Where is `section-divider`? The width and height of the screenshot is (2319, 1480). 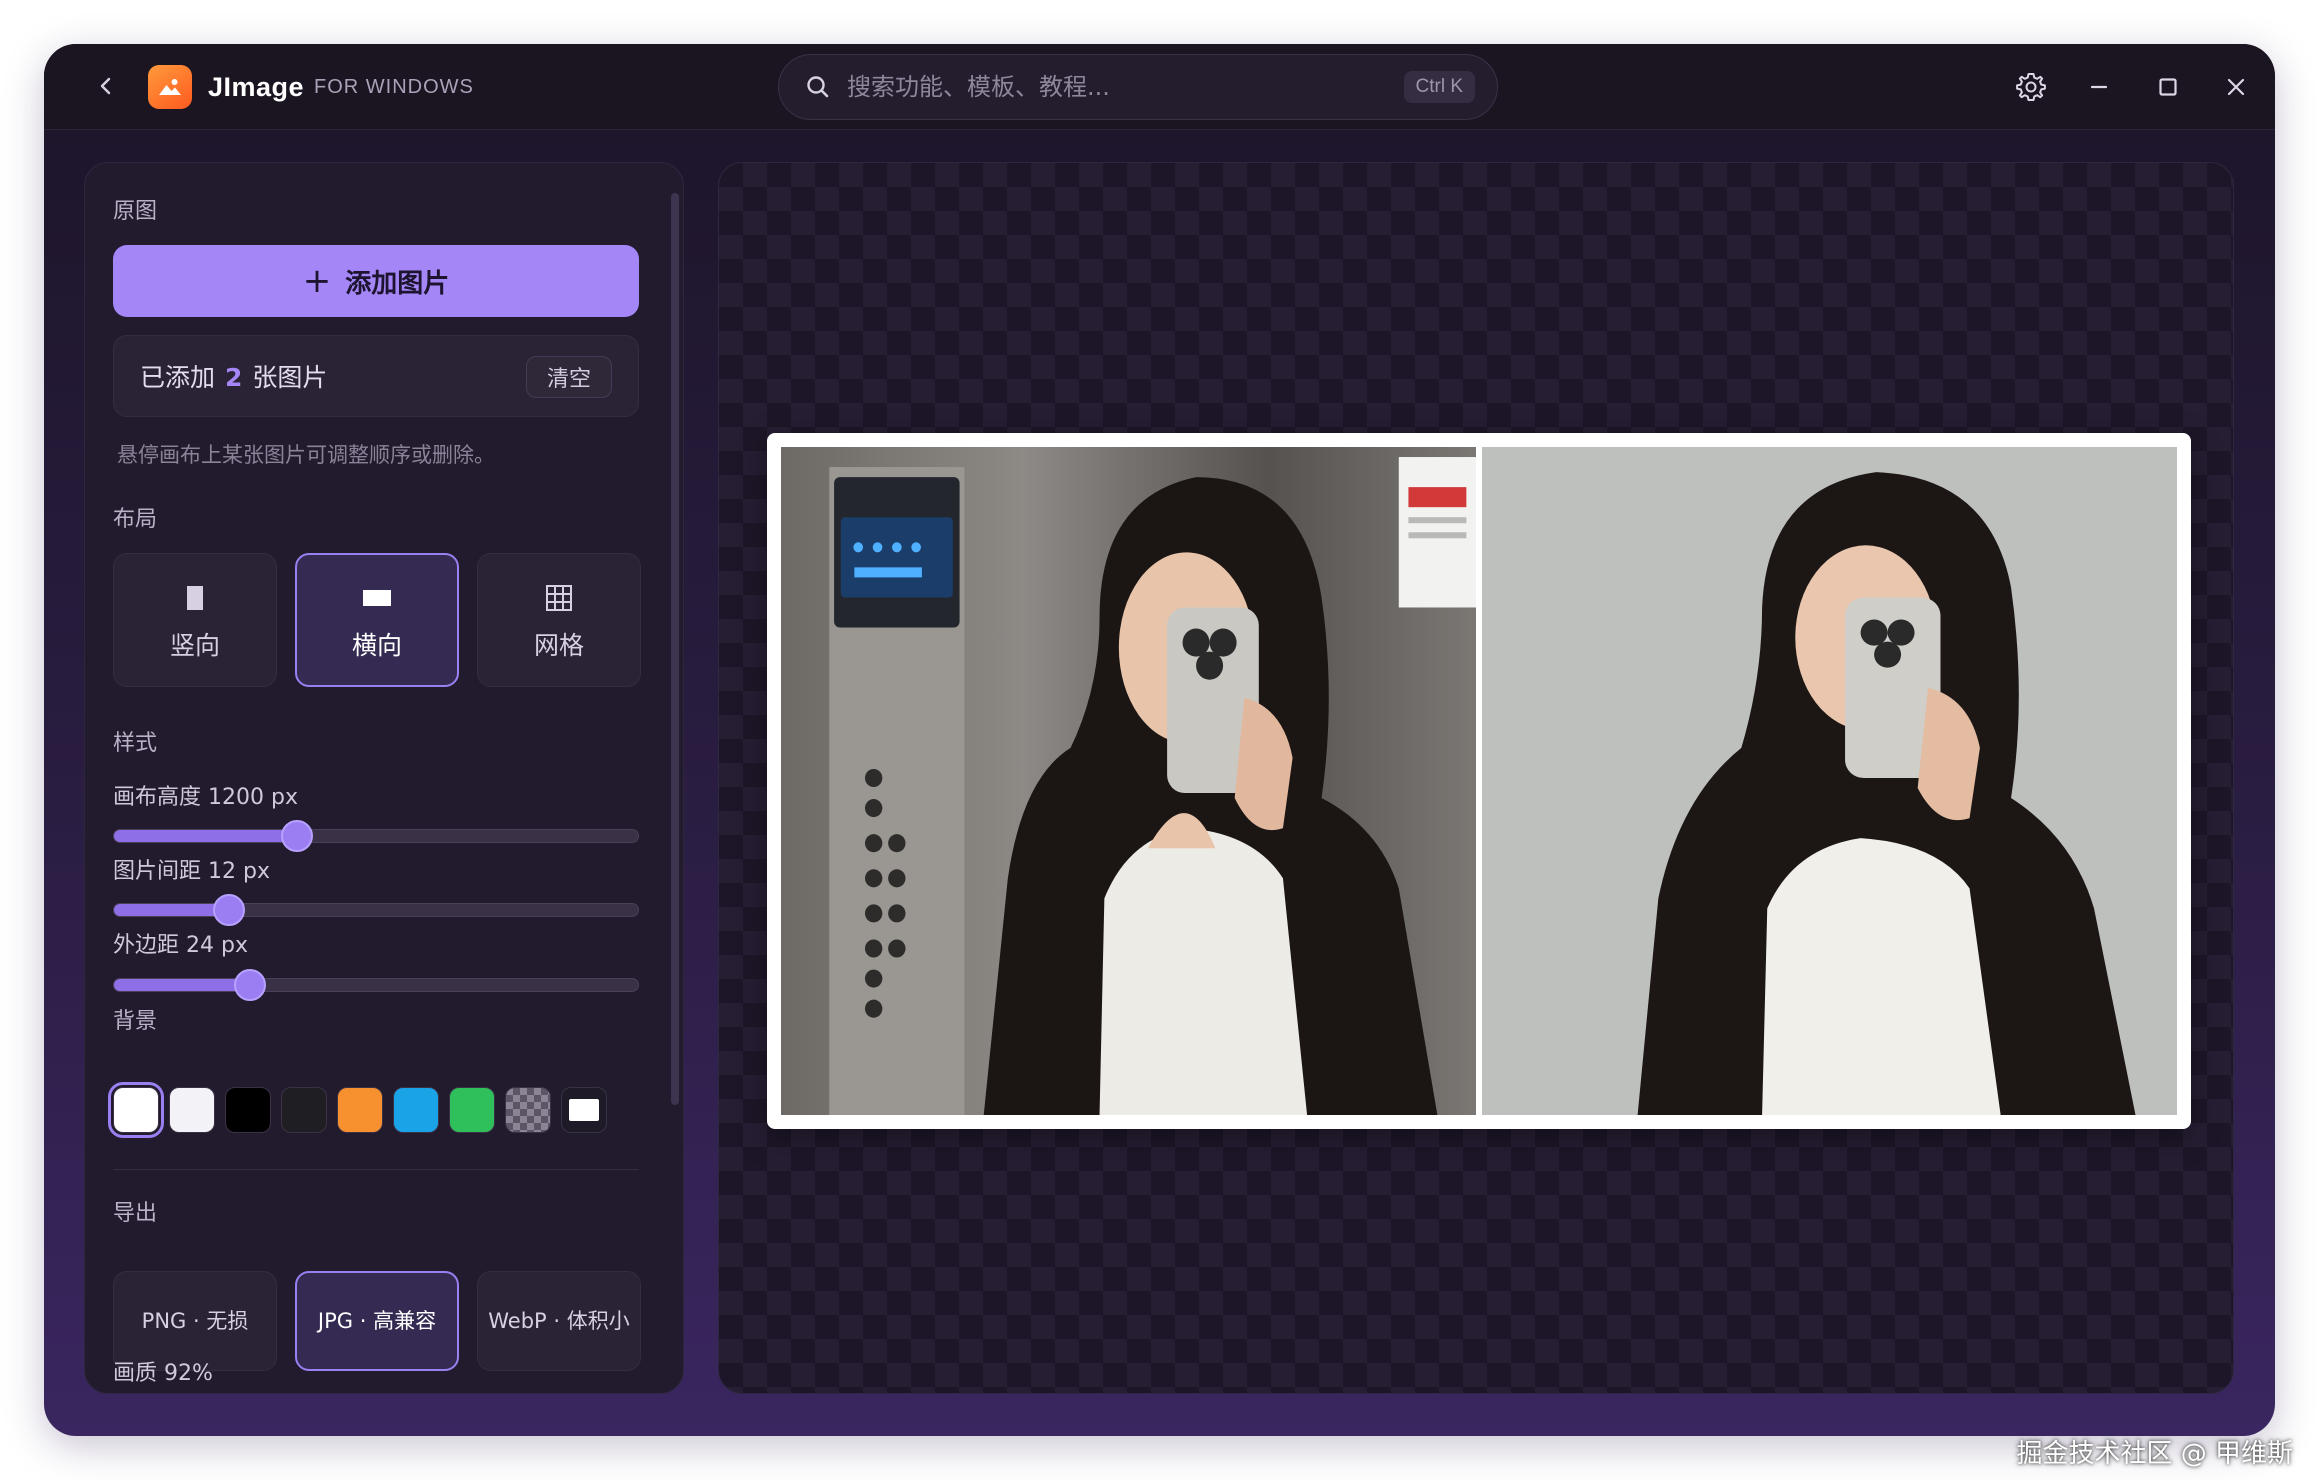 section-divider is located at coordinates (376, 1169).